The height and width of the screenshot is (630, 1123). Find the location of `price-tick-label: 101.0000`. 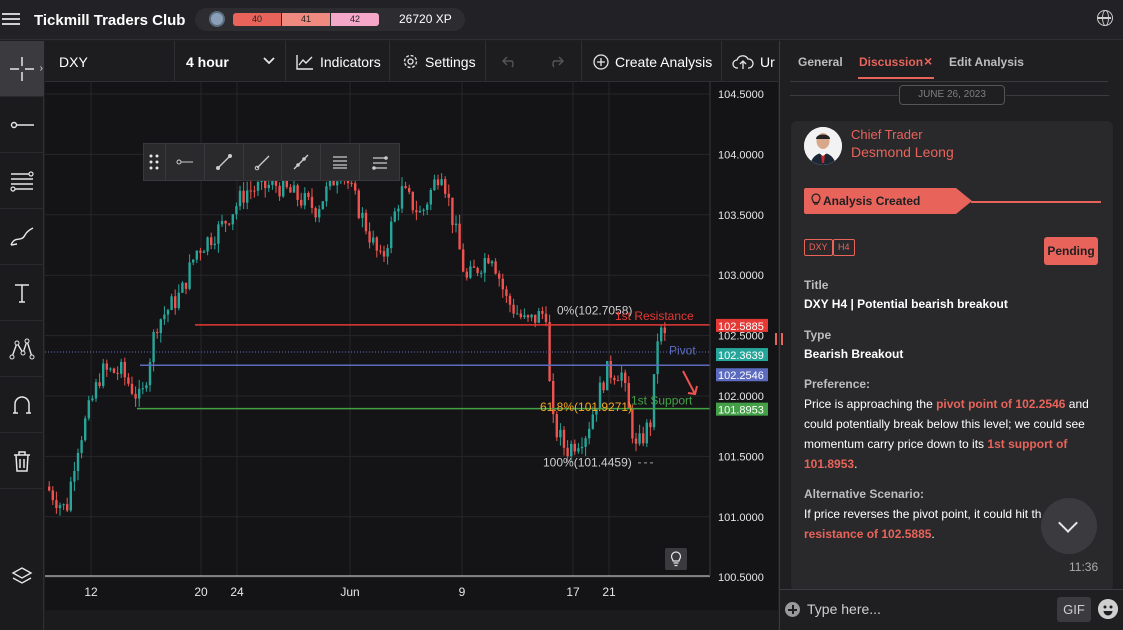

price-tick-label: 101.0000 is located at coordinates (741, 518).